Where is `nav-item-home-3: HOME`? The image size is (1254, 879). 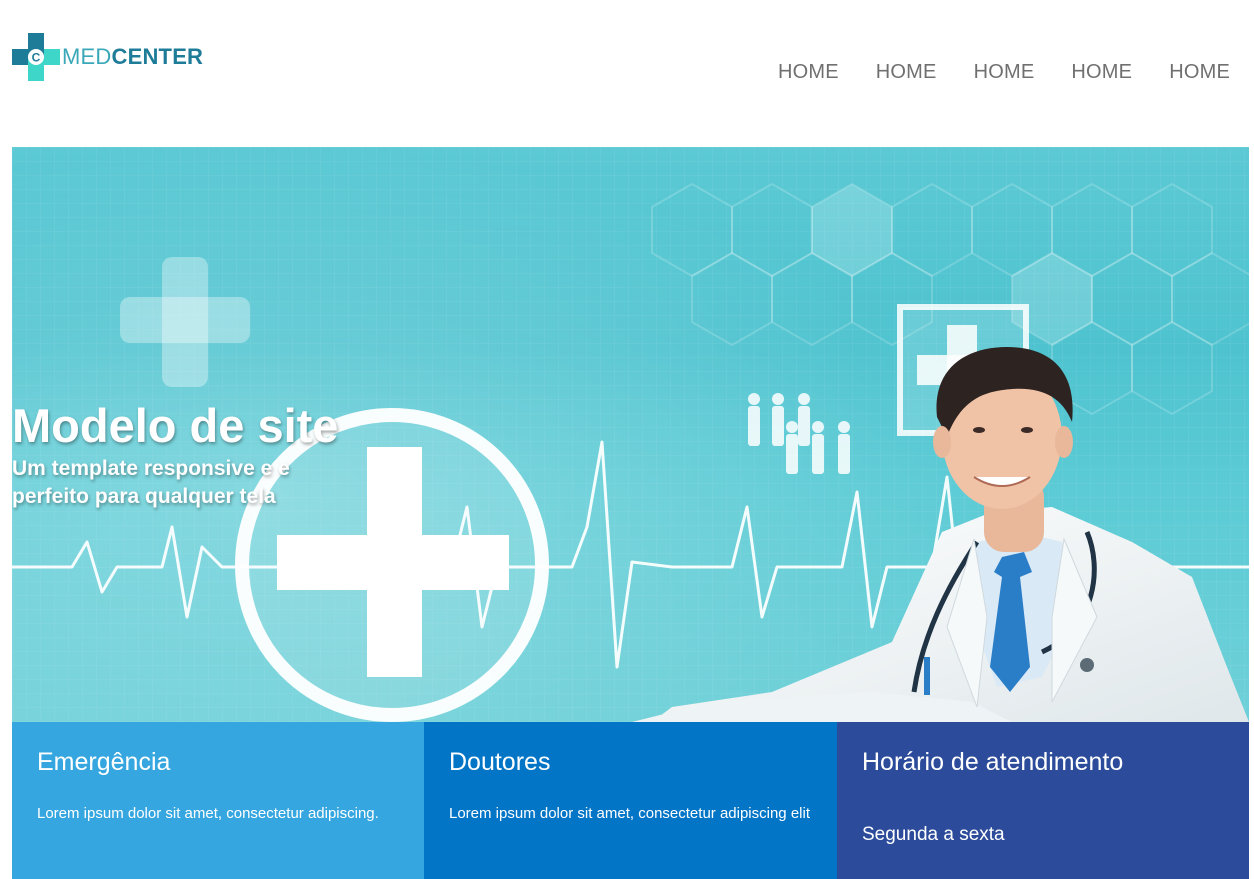 nav-item-home-3: HOME is located at coordinates (1004, 72).